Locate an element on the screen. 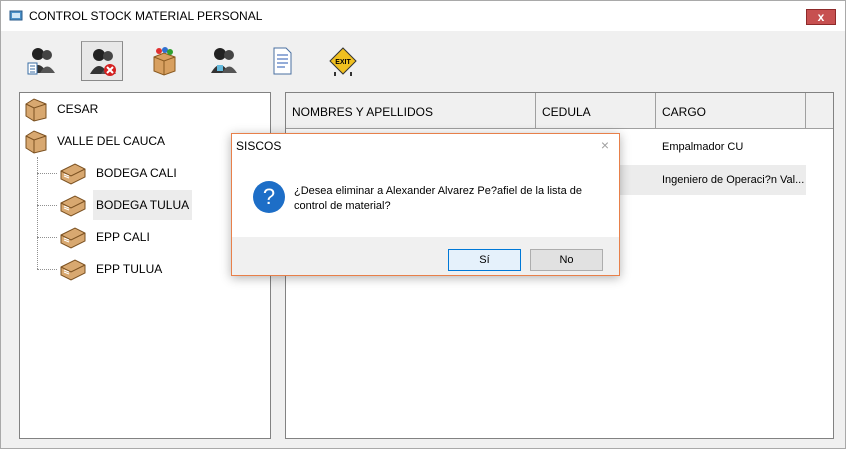  app-icon is located at coordinates (16, 15).